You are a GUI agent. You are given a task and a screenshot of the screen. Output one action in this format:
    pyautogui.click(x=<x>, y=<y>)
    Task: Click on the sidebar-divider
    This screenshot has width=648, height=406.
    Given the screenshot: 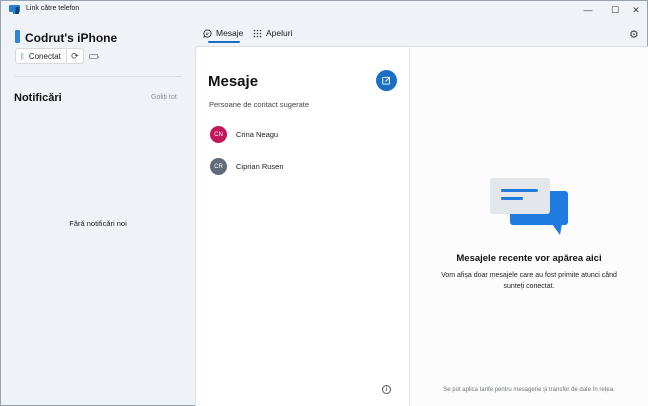 What is the action you would take?
    pyautogui.click(x=98, y=76)
    